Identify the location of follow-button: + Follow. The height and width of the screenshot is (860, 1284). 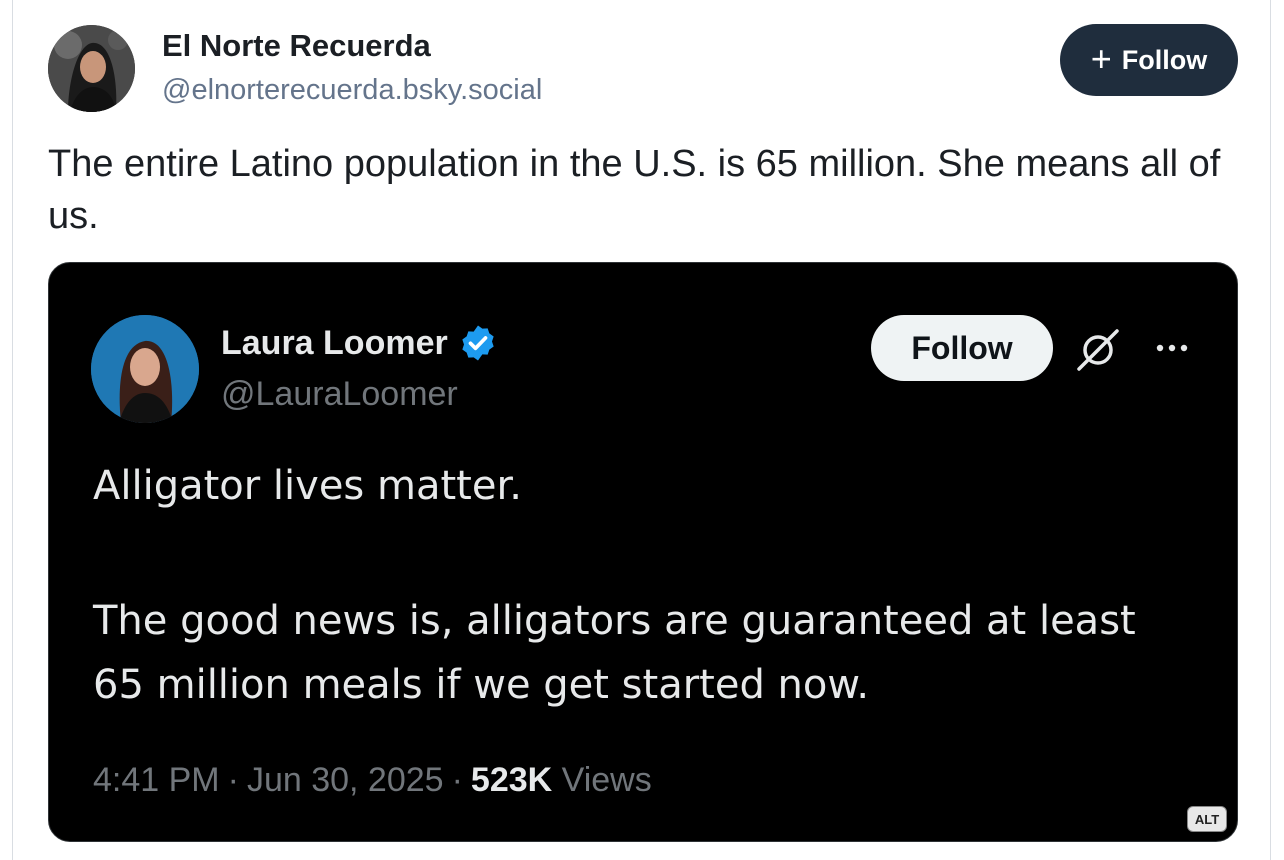
(1149, 60).